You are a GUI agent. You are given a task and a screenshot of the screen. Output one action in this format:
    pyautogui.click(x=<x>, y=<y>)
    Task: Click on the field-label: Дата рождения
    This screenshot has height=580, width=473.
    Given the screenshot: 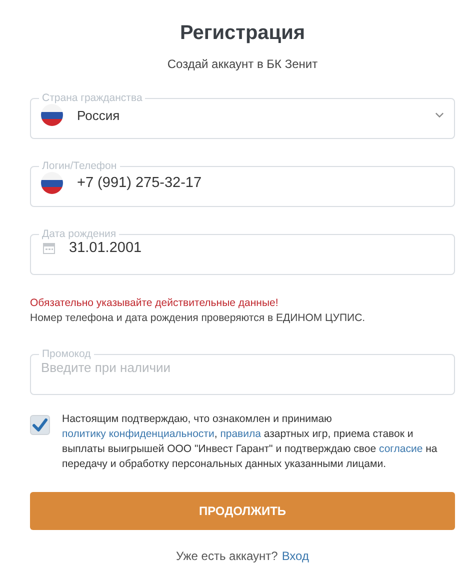 What is the action you would take?
    pyautogui.click(x=79, y=234)
    